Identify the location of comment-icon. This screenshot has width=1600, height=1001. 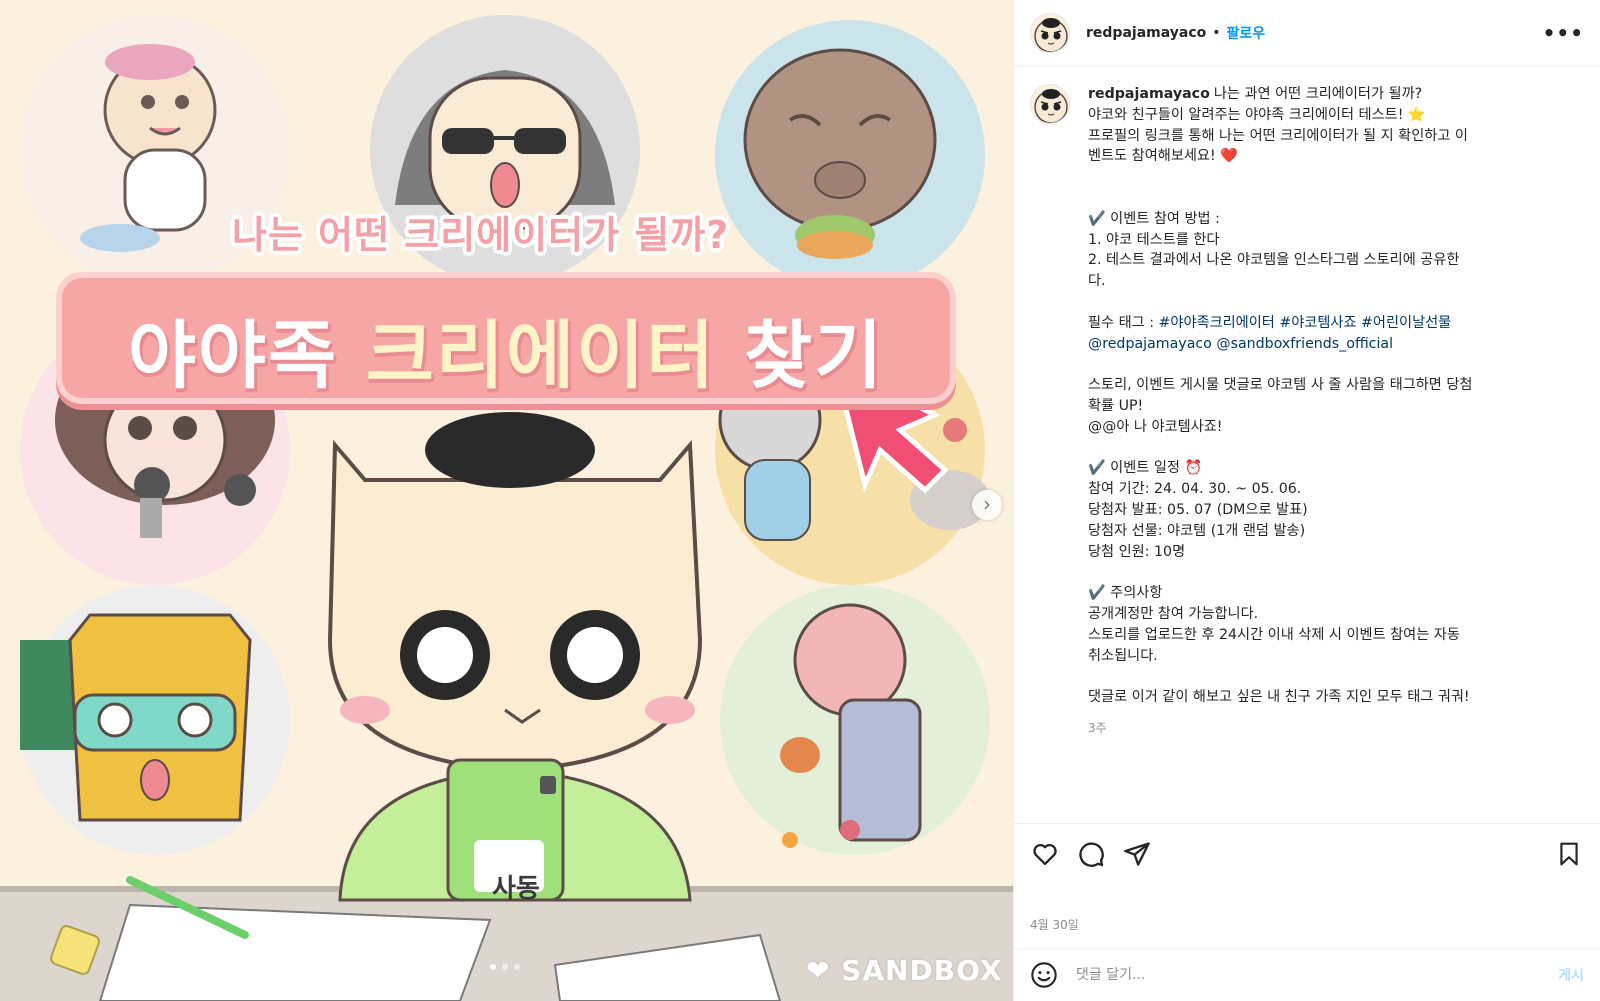
(1091, 854).